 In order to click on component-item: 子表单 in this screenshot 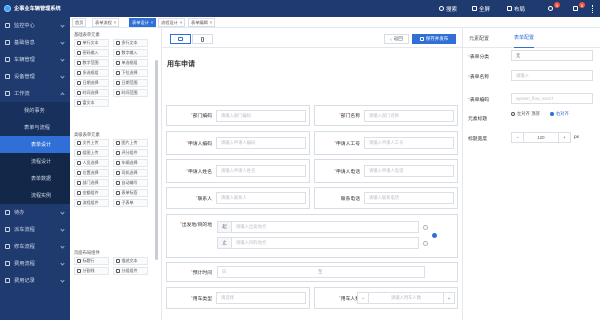, I will do `click(130, 203)`.